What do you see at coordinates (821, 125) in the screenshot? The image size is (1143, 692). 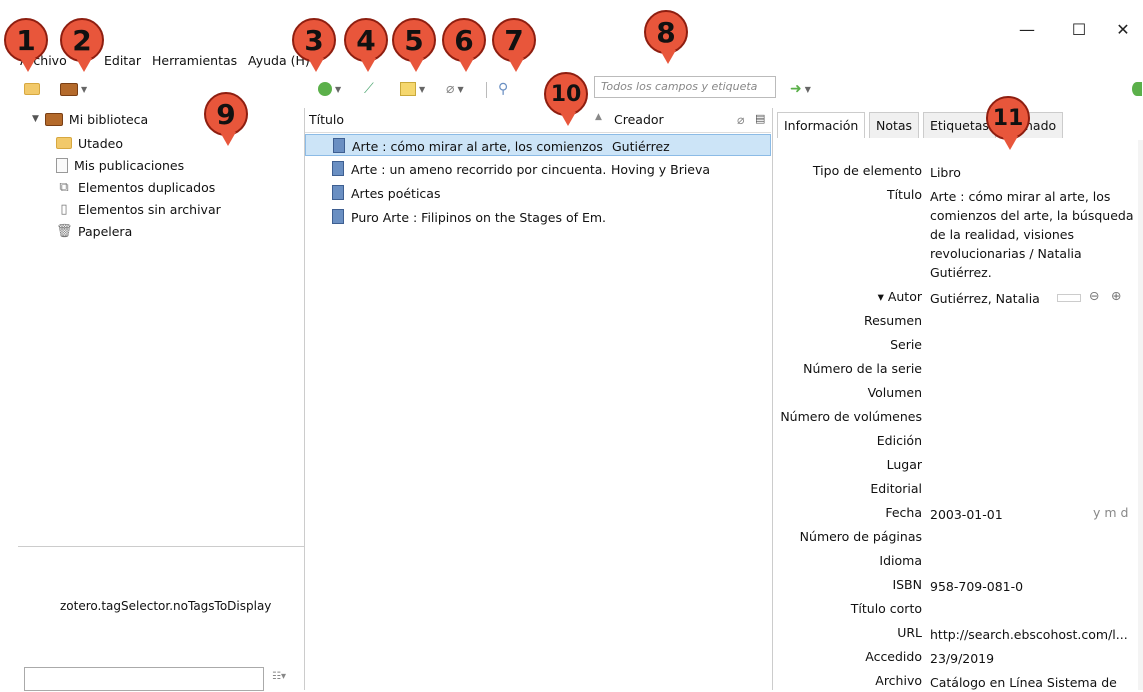 I see `tab-informacion: Información` at bounding box center [821, 125].